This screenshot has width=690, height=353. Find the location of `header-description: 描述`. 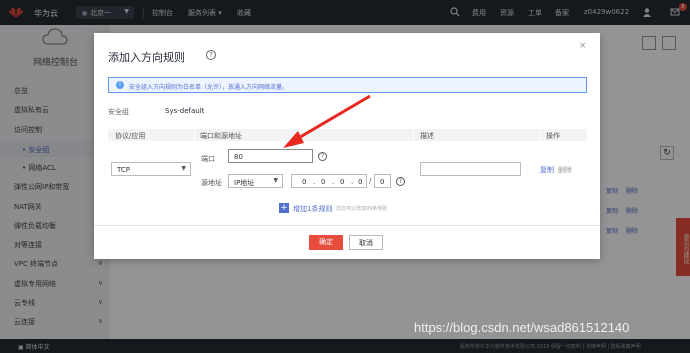

header-description: 描述 is located at coordinates (427, 136).